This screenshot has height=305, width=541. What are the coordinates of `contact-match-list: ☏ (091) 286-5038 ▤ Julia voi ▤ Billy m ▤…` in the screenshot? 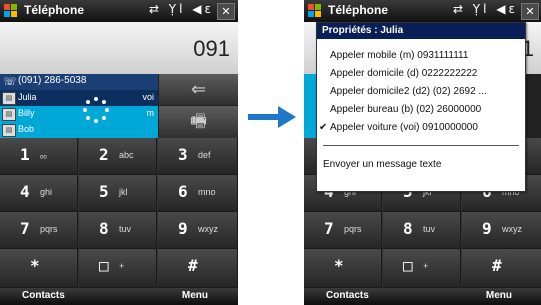 It's located at (79, 106).